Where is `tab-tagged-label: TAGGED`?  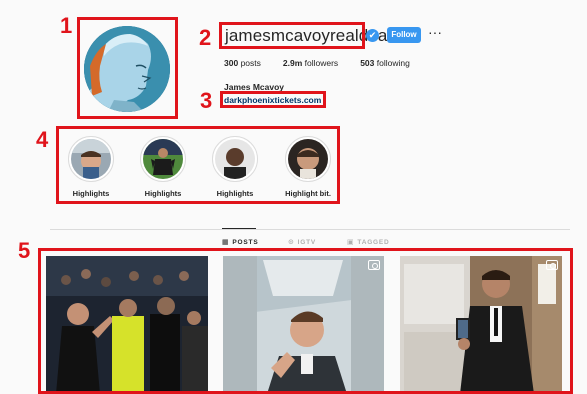
tab-tagged-label: TAGGED is located at coordinates (373, 242).